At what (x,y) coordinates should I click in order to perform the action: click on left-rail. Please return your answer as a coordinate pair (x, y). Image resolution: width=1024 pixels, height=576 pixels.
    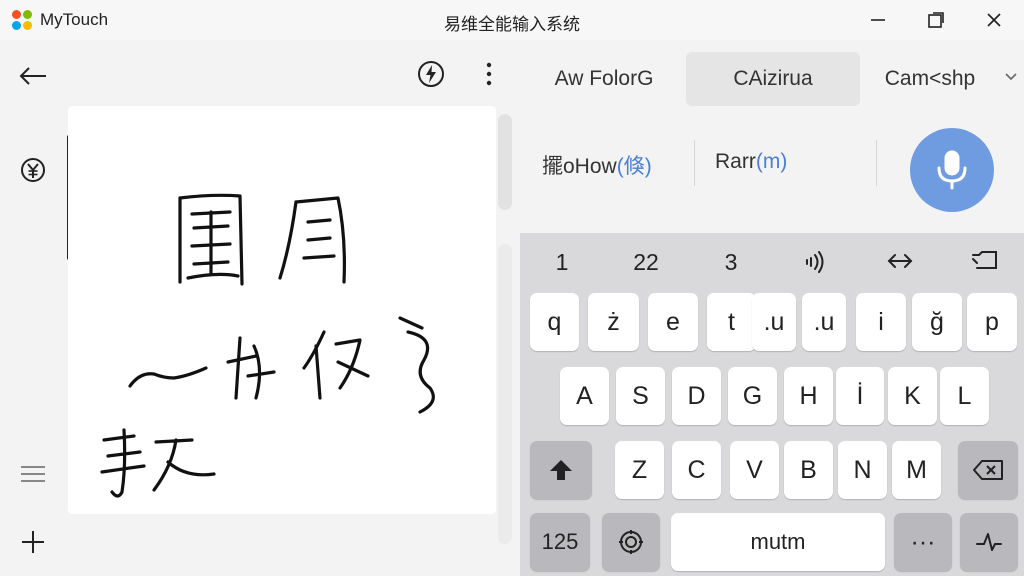
    Looking at the image, I should click on (33, 308).